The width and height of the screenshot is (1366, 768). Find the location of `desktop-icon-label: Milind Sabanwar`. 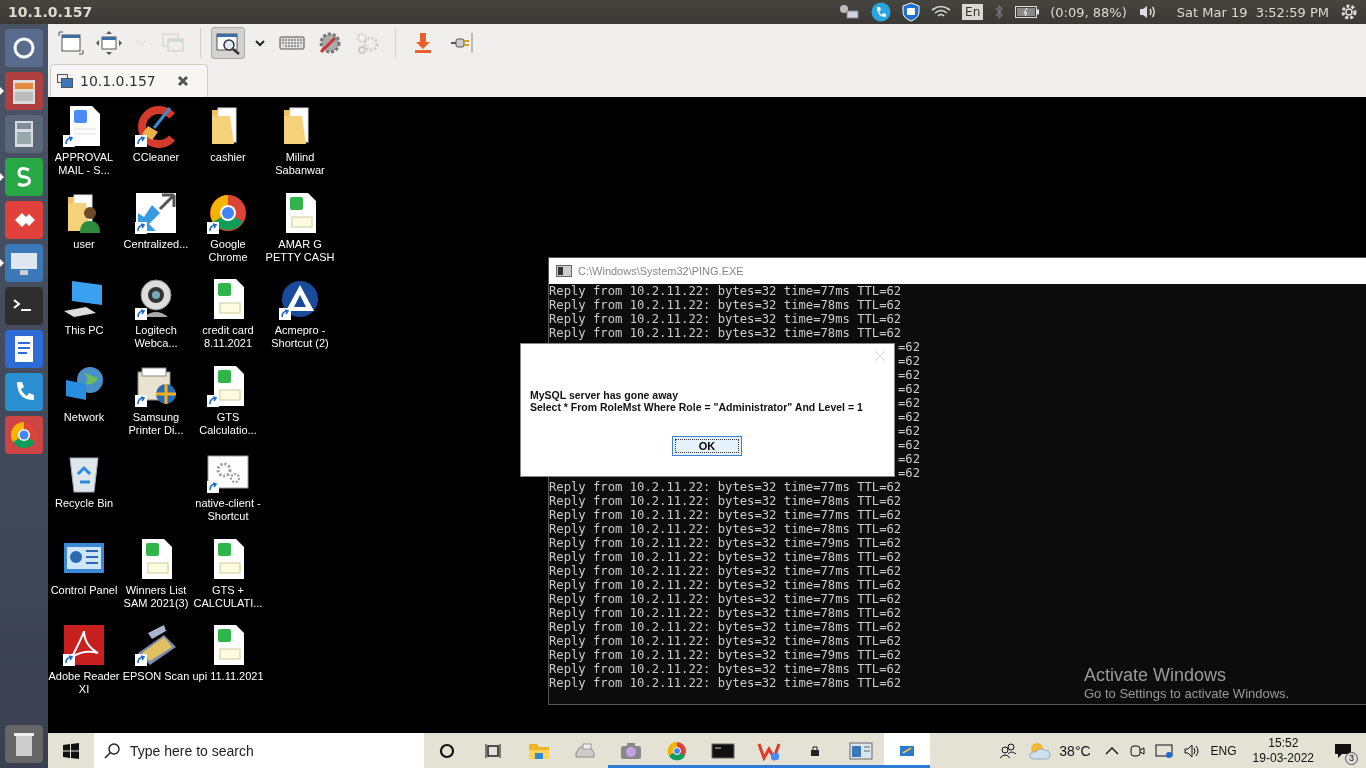

desktop-icon-label: Milind Sabanwar is located at coordinates (300, 164).